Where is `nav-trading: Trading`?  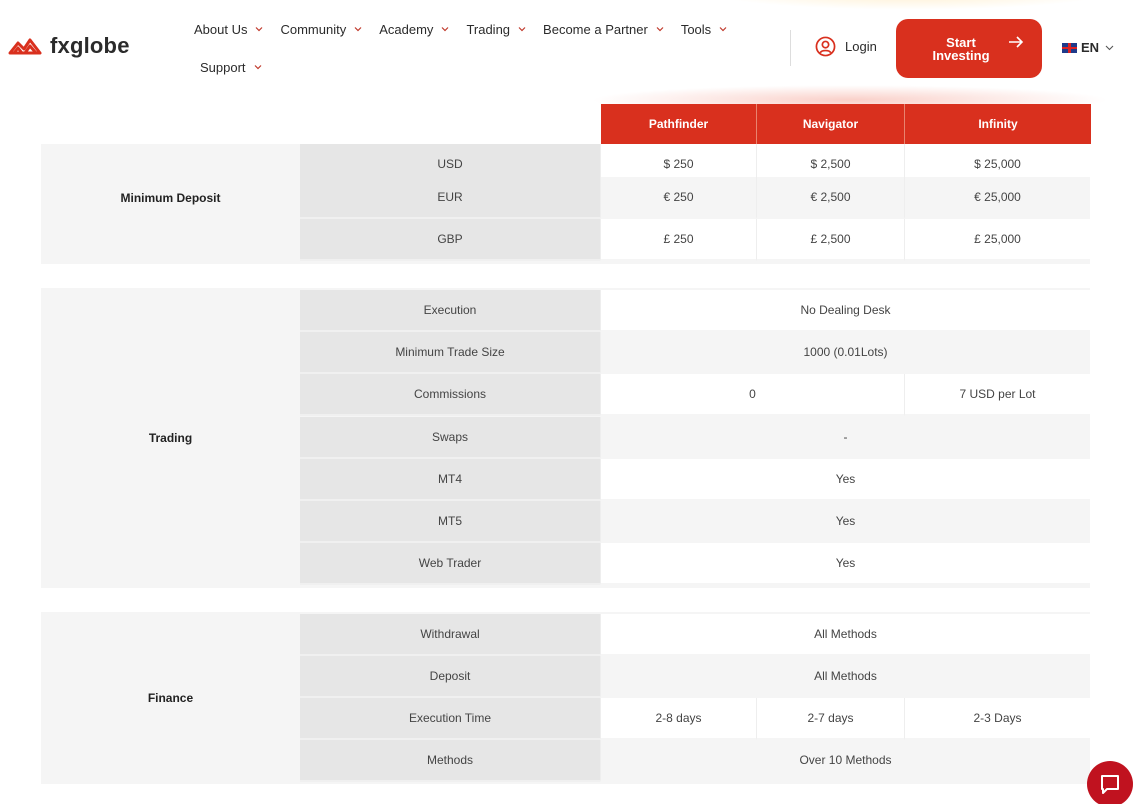 nav-trading: Trading is located at coordinates (496, 29).